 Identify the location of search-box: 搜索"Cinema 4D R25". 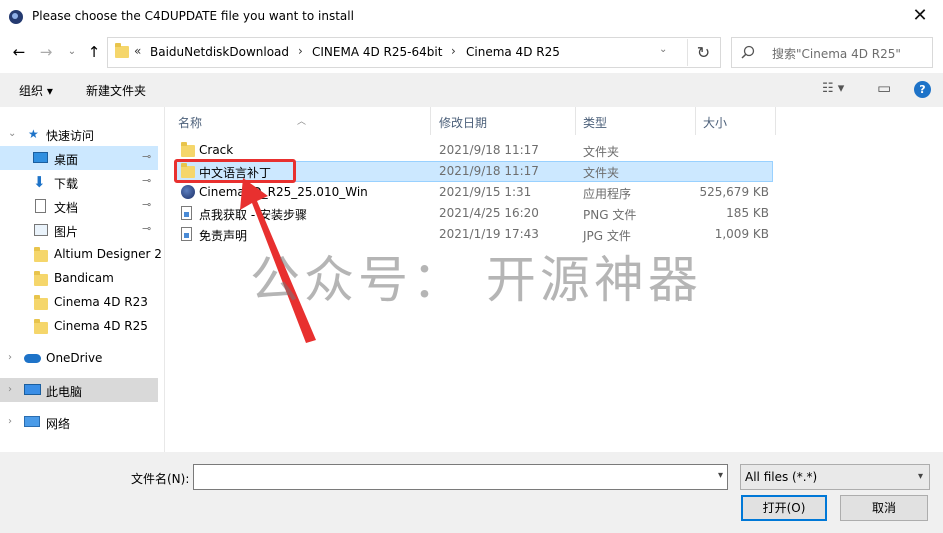
(832, 52).